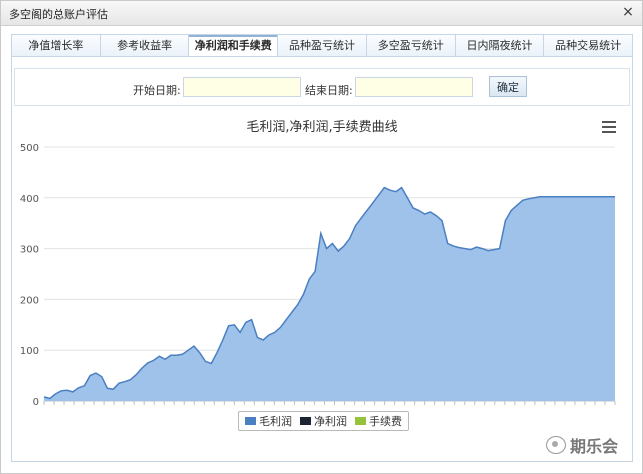  What do you see at coordinates (321, 127) in the screenshot?
I see `chart-title: 毛利润,净利润,手续费曲线` at bounding box center [321, 127].